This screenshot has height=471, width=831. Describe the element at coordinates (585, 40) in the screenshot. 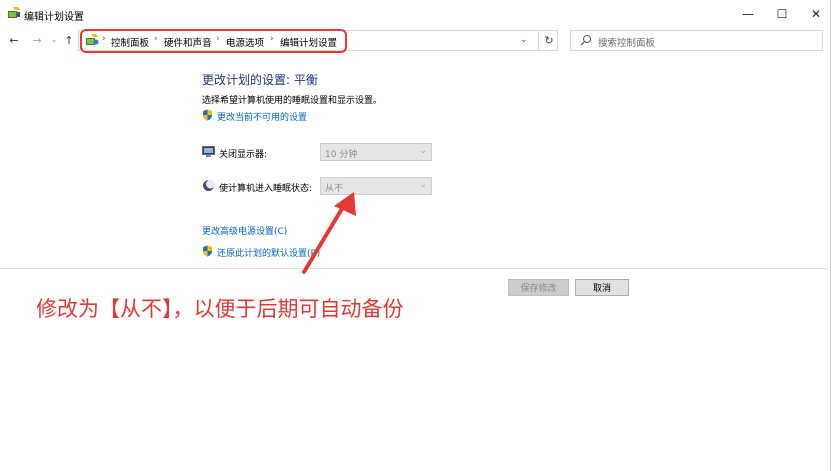

I see `search-icon` at that location.